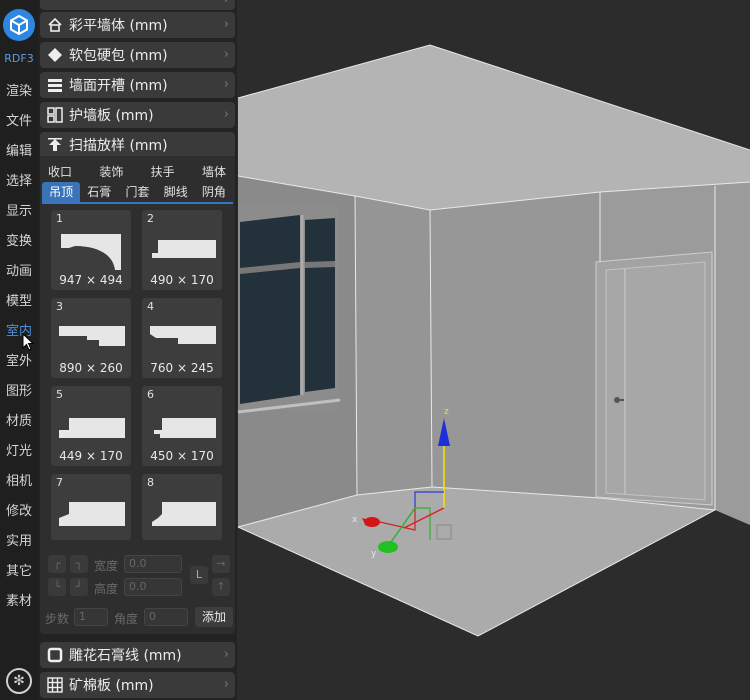 The width and height of the screenshot is (750, 700). Describe the element at coordinates (118, 146) in the screenshot. I see `section-title: 扫描放样 (mm)` at that location.